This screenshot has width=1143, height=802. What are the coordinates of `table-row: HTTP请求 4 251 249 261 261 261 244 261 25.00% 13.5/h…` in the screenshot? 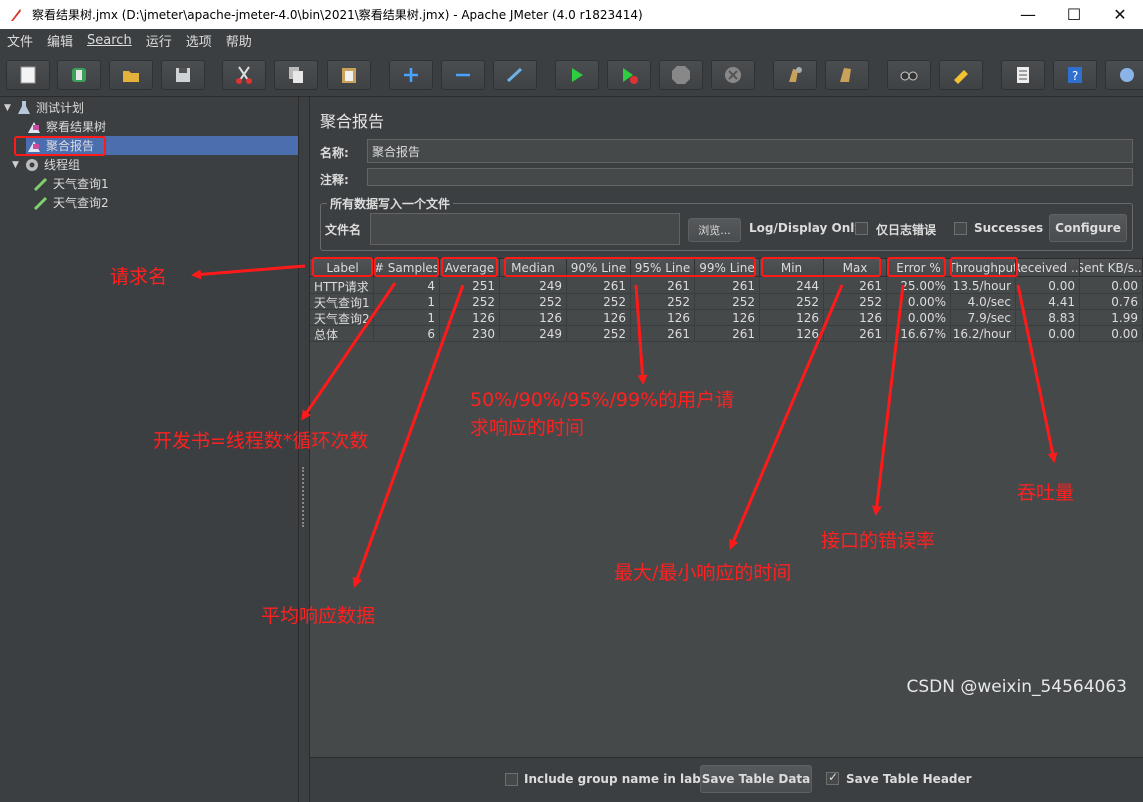 It's located at (726, 286).